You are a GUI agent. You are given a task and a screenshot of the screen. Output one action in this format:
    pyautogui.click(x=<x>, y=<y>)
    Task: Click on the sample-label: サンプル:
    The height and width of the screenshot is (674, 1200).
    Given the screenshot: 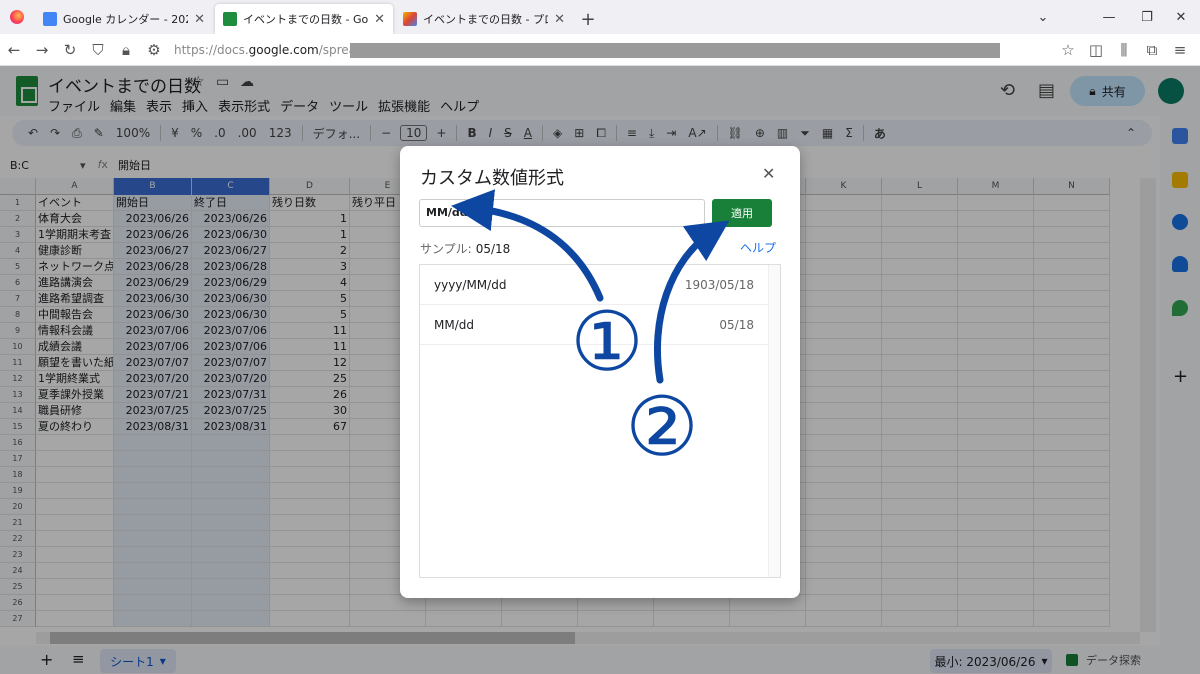 What is the action you would take?
    pyautogui.click(x=446, y=249)
    